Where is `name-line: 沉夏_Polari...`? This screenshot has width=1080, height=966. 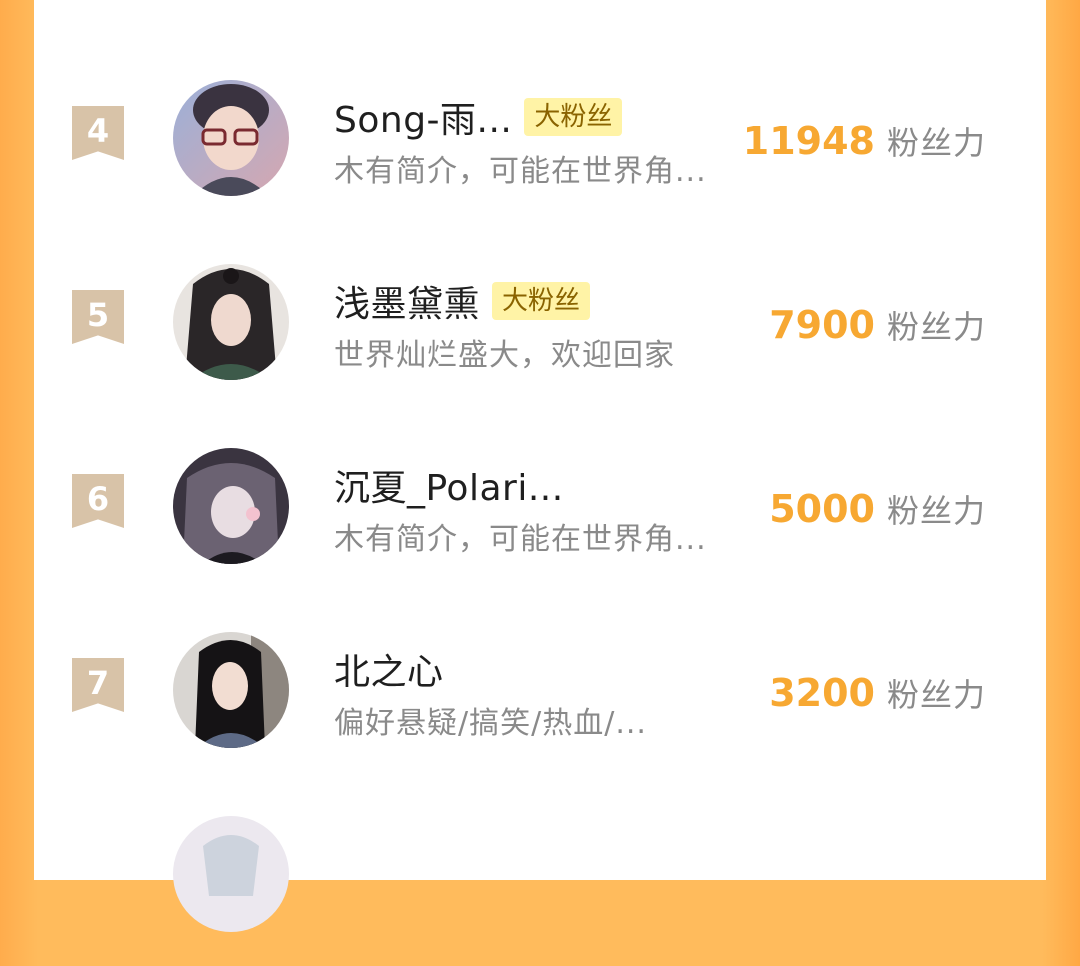 name-line: 沉夏_Polari... is located at coordinates (449, 485).